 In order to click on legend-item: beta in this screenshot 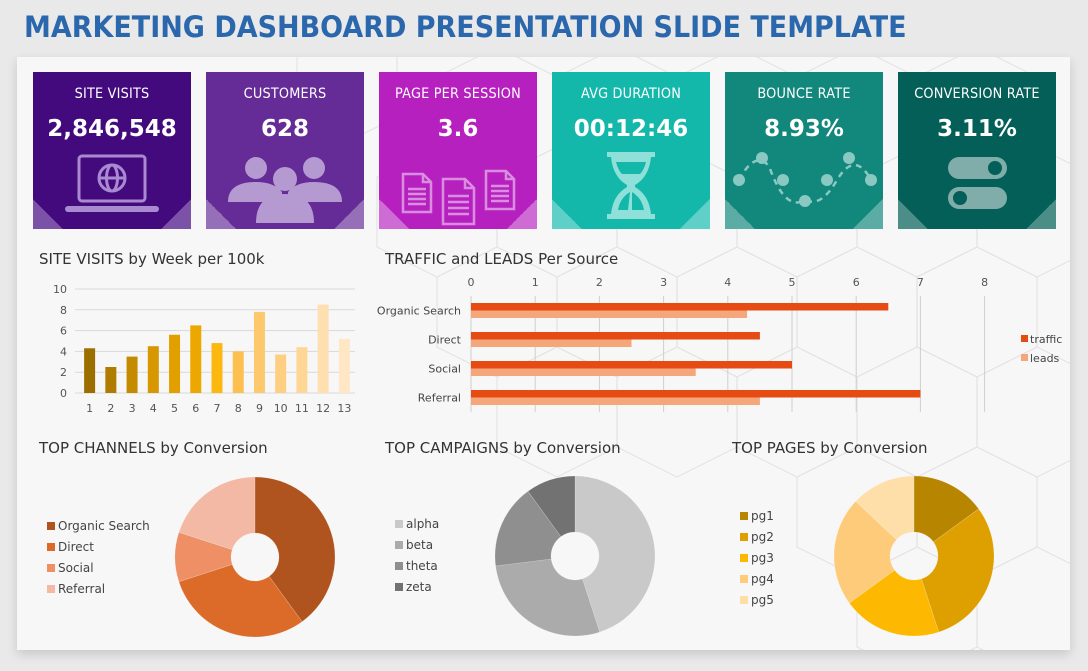, I will do `click(417, 544)`.